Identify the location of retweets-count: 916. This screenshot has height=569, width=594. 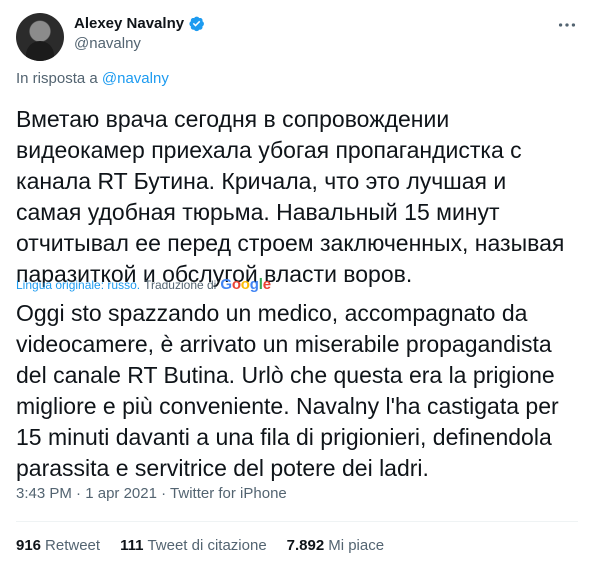
(29, 545).